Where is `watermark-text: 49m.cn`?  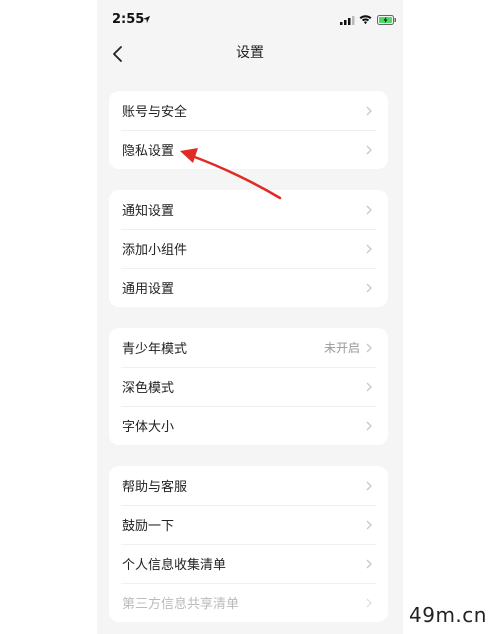
watermark-text: 49m.cn is located at coordinates (448, 615).